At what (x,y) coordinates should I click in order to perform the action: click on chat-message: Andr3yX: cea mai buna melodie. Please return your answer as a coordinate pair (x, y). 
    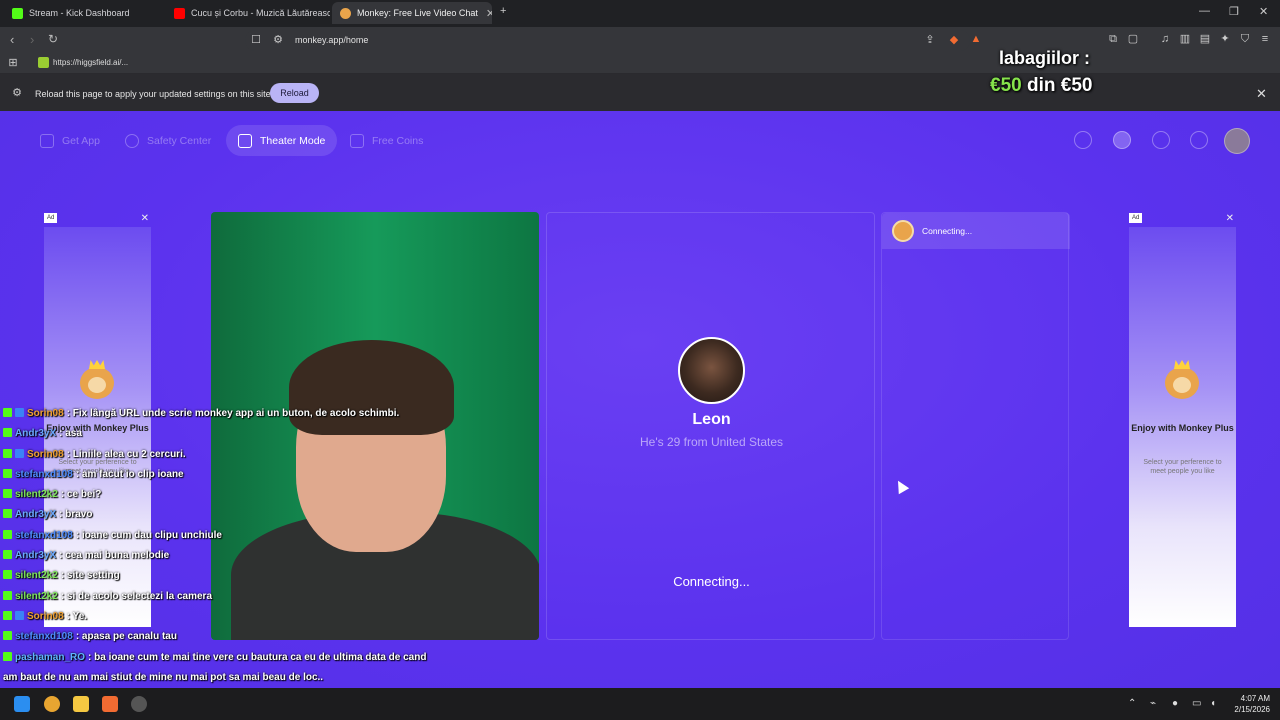
    Looking at the image, I should click on (223, 556).